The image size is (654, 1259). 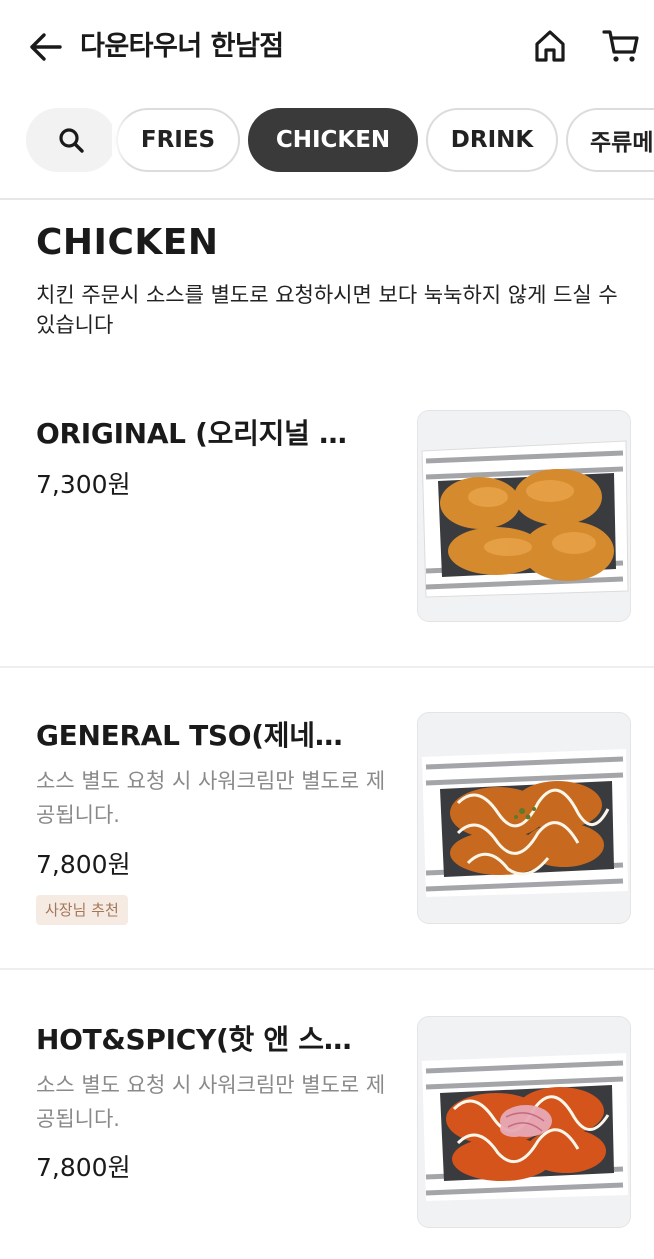 I want to click on home-button, so click(x=550, y=46).